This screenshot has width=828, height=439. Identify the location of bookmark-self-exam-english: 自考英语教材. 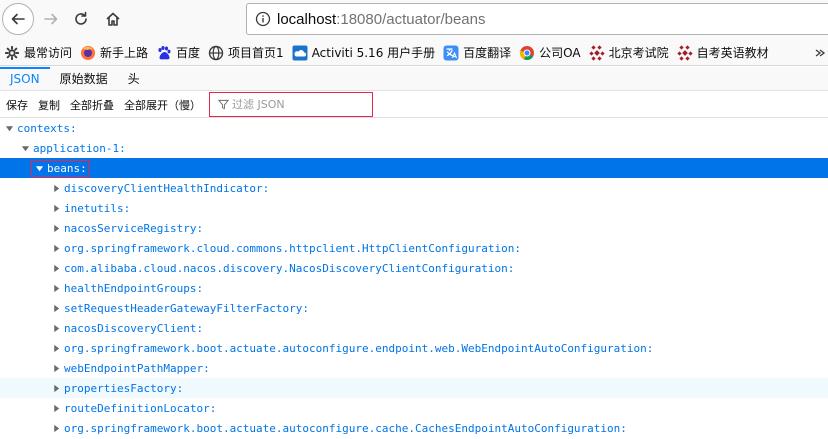
(723, 53).